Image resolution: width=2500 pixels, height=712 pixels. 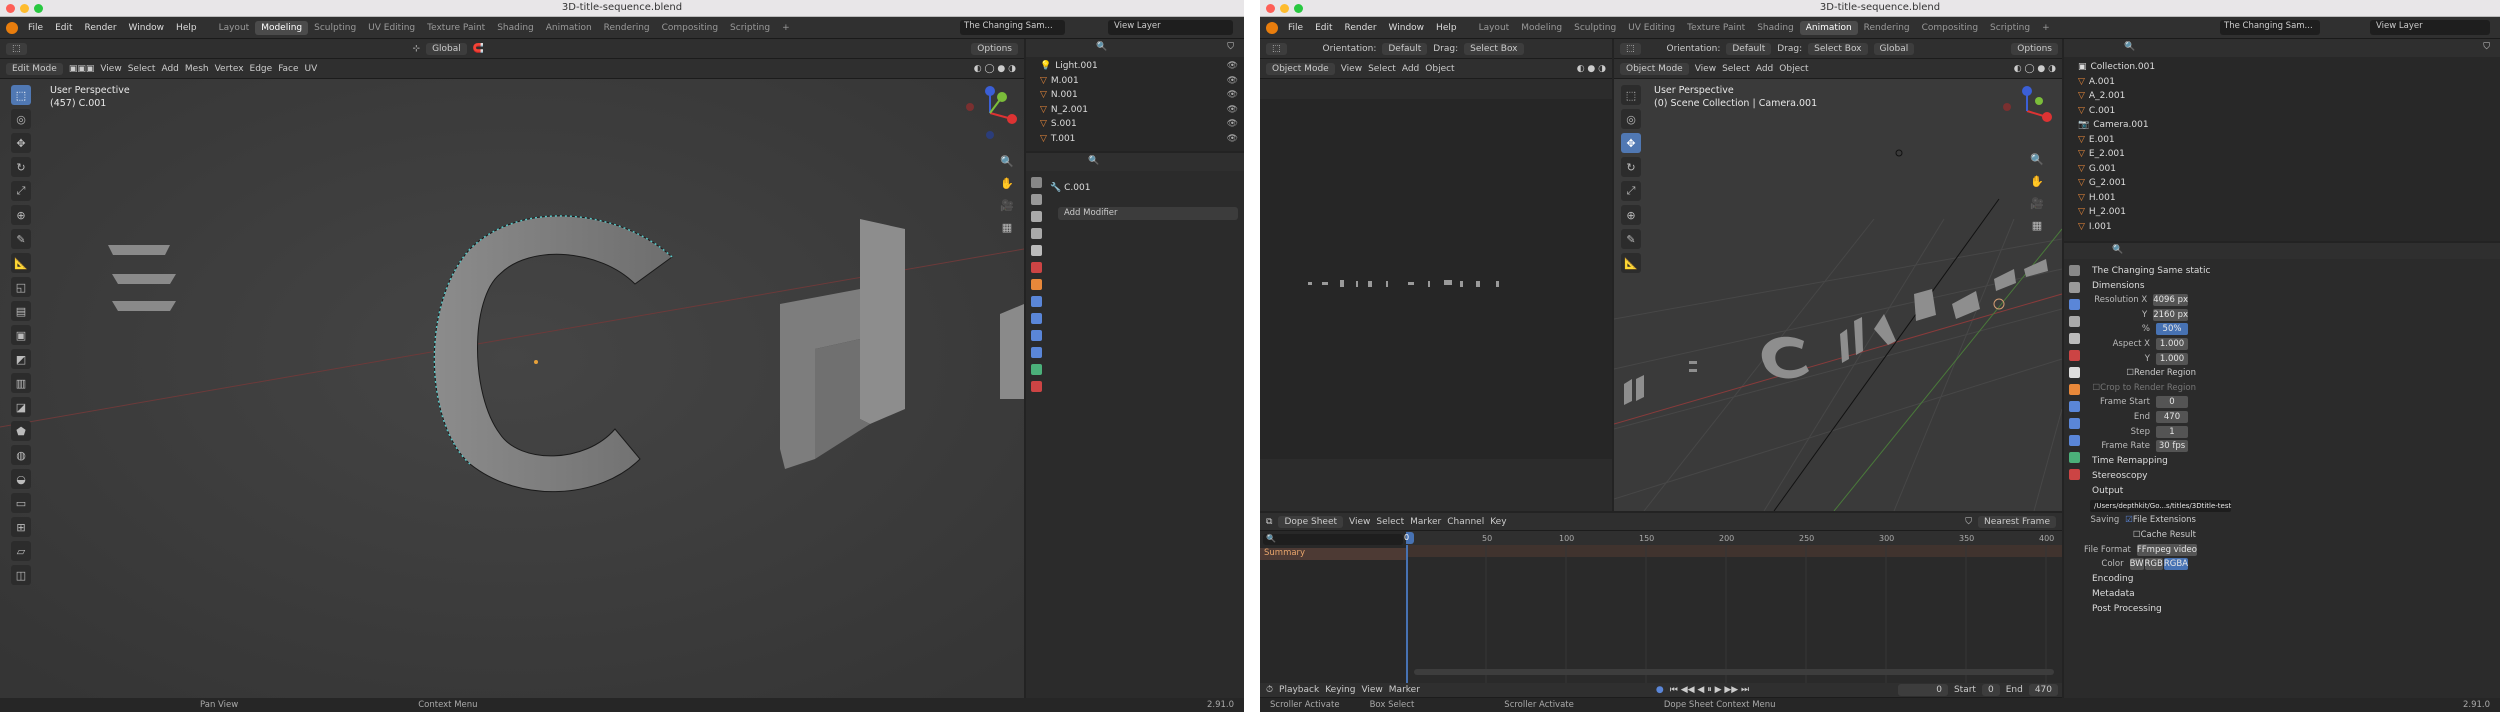 I want to click on global-dropdown: Global, so click(x=1894, y=48).